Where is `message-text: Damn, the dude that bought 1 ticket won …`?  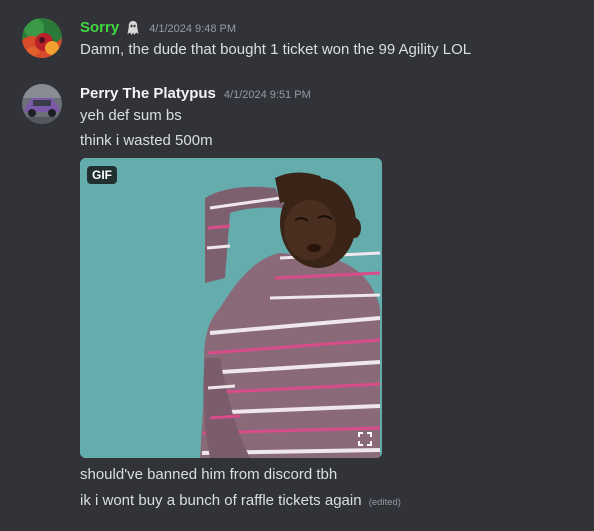 message-text: Damn, the dude that bought 1 ticket won … is located at coordinates (276, 49).